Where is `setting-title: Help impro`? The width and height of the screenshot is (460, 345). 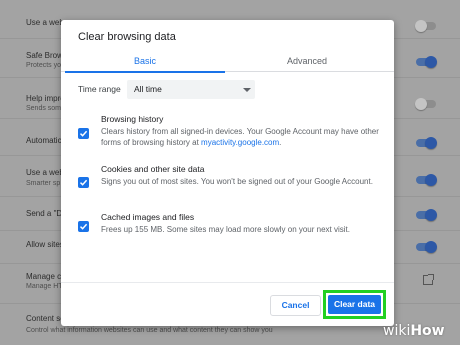 setting-title: Help impro is located at coordinates (45, 98).